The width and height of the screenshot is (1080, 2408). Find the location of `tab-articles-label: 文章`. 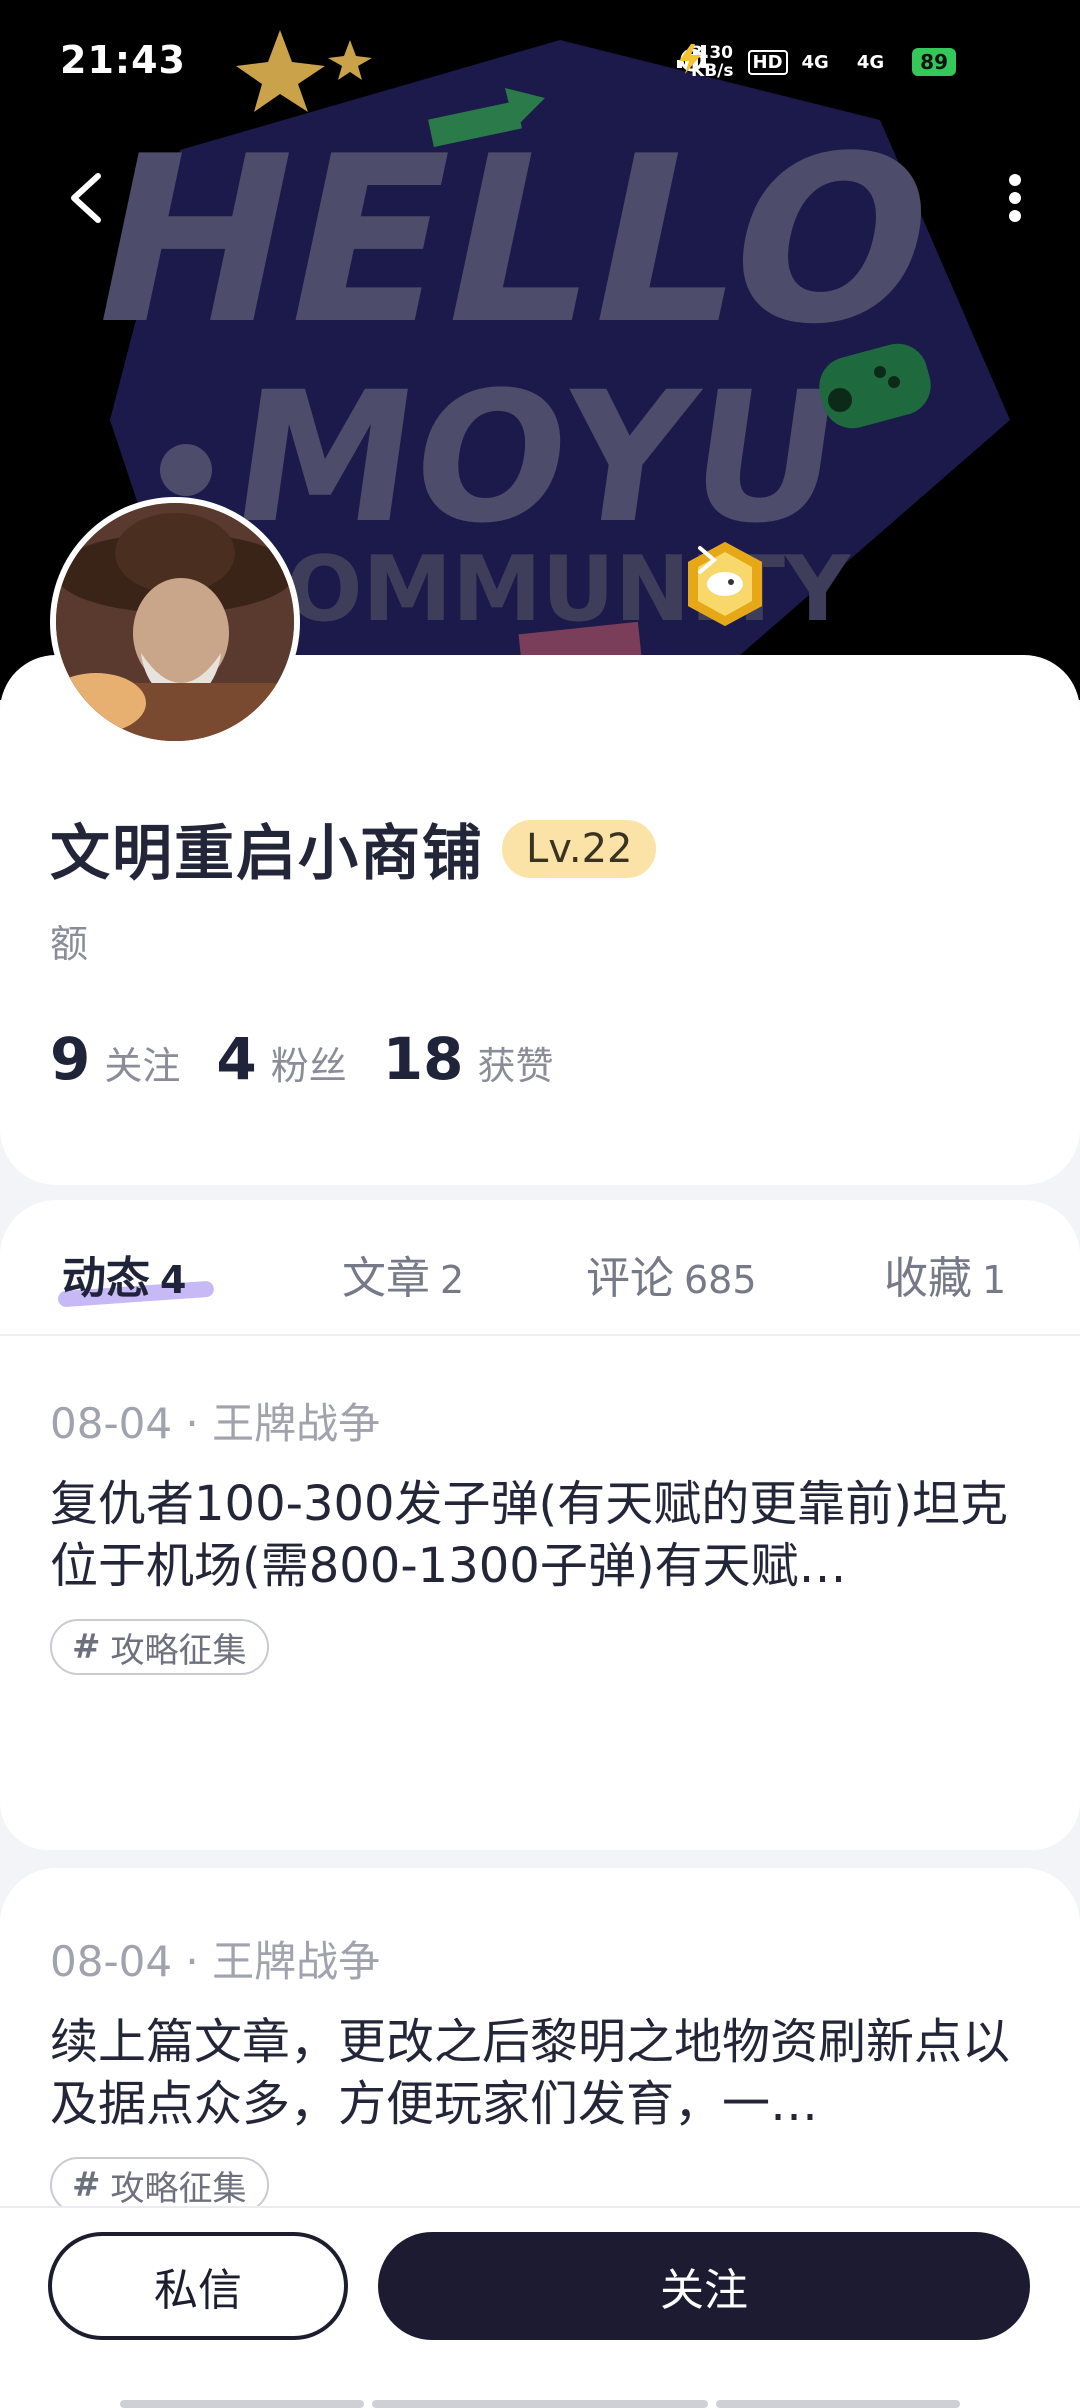

tab-articles-label: 文章 is located at coordinates (386, 1278).